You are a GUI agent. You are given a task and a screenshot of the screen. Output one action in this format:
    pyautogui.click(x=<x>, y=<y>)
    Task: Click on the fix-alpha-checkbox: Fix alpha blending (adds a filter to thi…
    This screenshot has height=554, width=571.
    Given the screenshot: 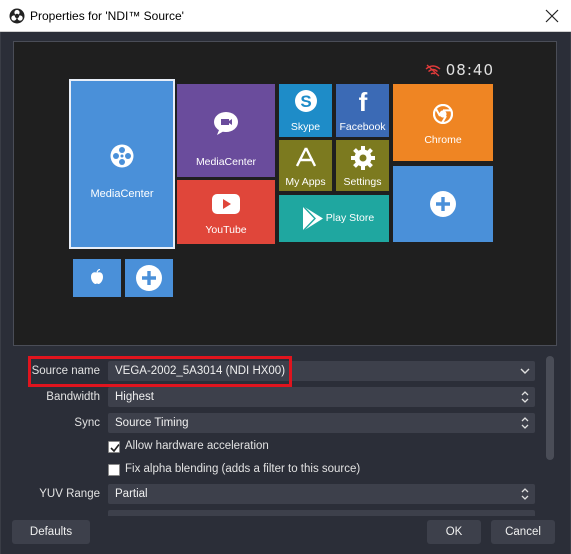 What is the action you would take?
    pyautogui.click(x=273, y=471)
    